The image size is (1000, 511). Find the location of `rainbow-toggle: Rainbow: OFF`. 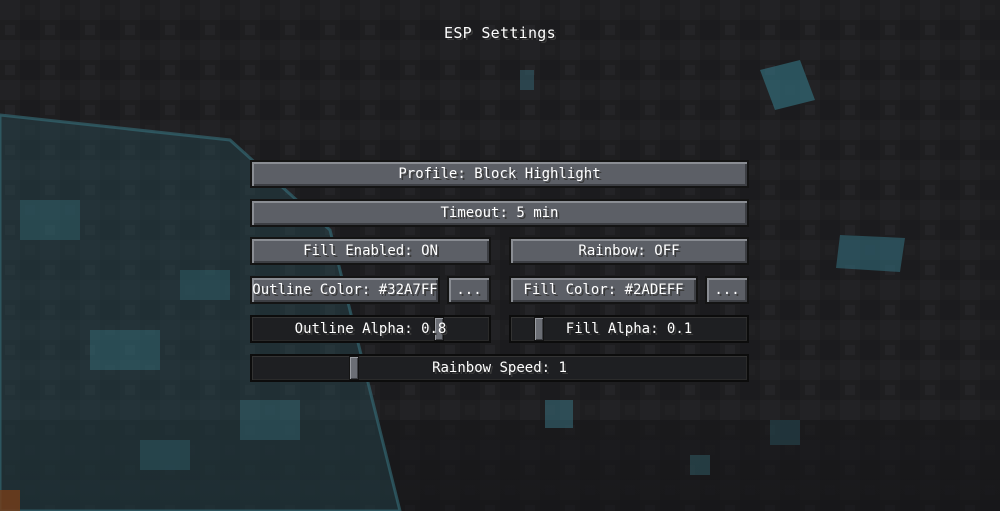

rainbow-toggle: Rainbow: OFF is located at coordinates (629, 251).